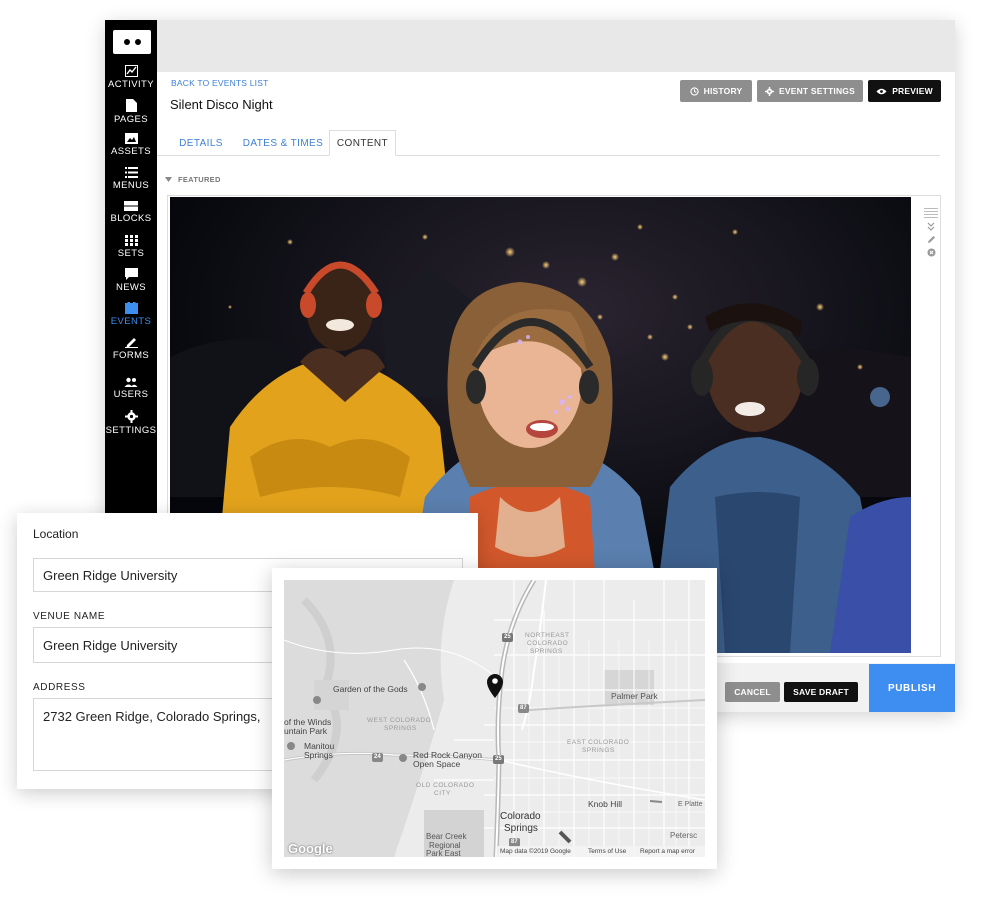 Image resolution: width=1002 pixels, height=918 pixels. I want to click on sidebar-item-label: BLOCKS, so click(131, 218).